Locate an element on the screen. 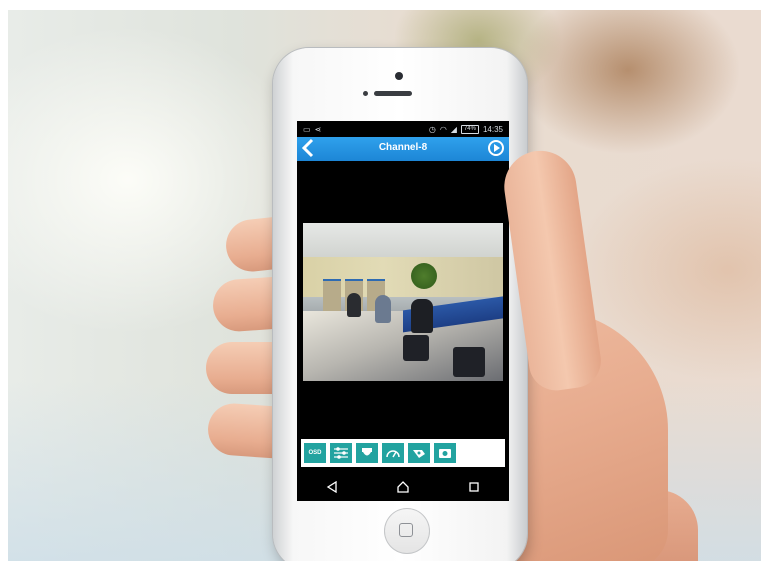 The width and height of the screenshot is (761, 569). channel-title: Channel-8 is located at coordinates (403, 147).